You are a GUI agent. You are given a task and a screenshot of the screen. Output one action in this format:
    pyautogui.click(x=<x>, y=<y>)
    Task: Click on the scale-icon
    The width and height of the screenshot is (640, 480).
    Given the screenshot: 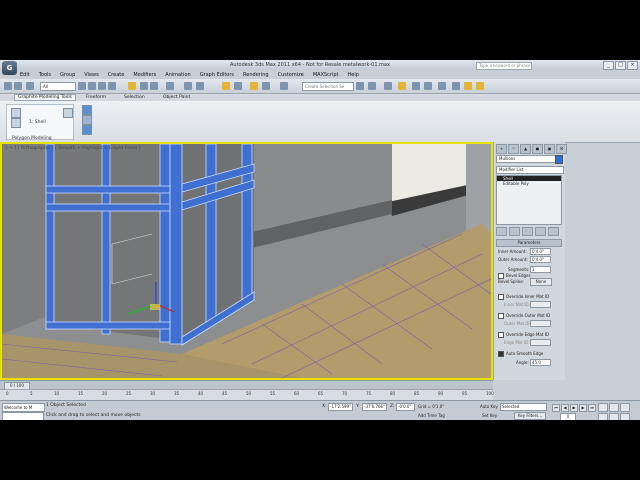 What is the action you would take?
    pyautogui.click(x=154, y=86)
    